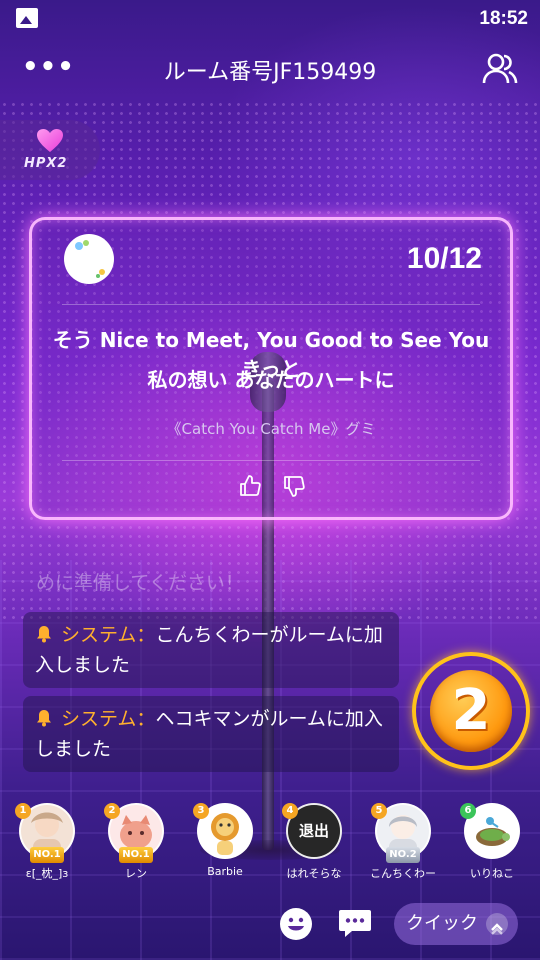  What do you see at coordinates (136, 843) in the screenshot?
I see `seat-2: 2 NO.1 レン` at bounding box center [136, 843].